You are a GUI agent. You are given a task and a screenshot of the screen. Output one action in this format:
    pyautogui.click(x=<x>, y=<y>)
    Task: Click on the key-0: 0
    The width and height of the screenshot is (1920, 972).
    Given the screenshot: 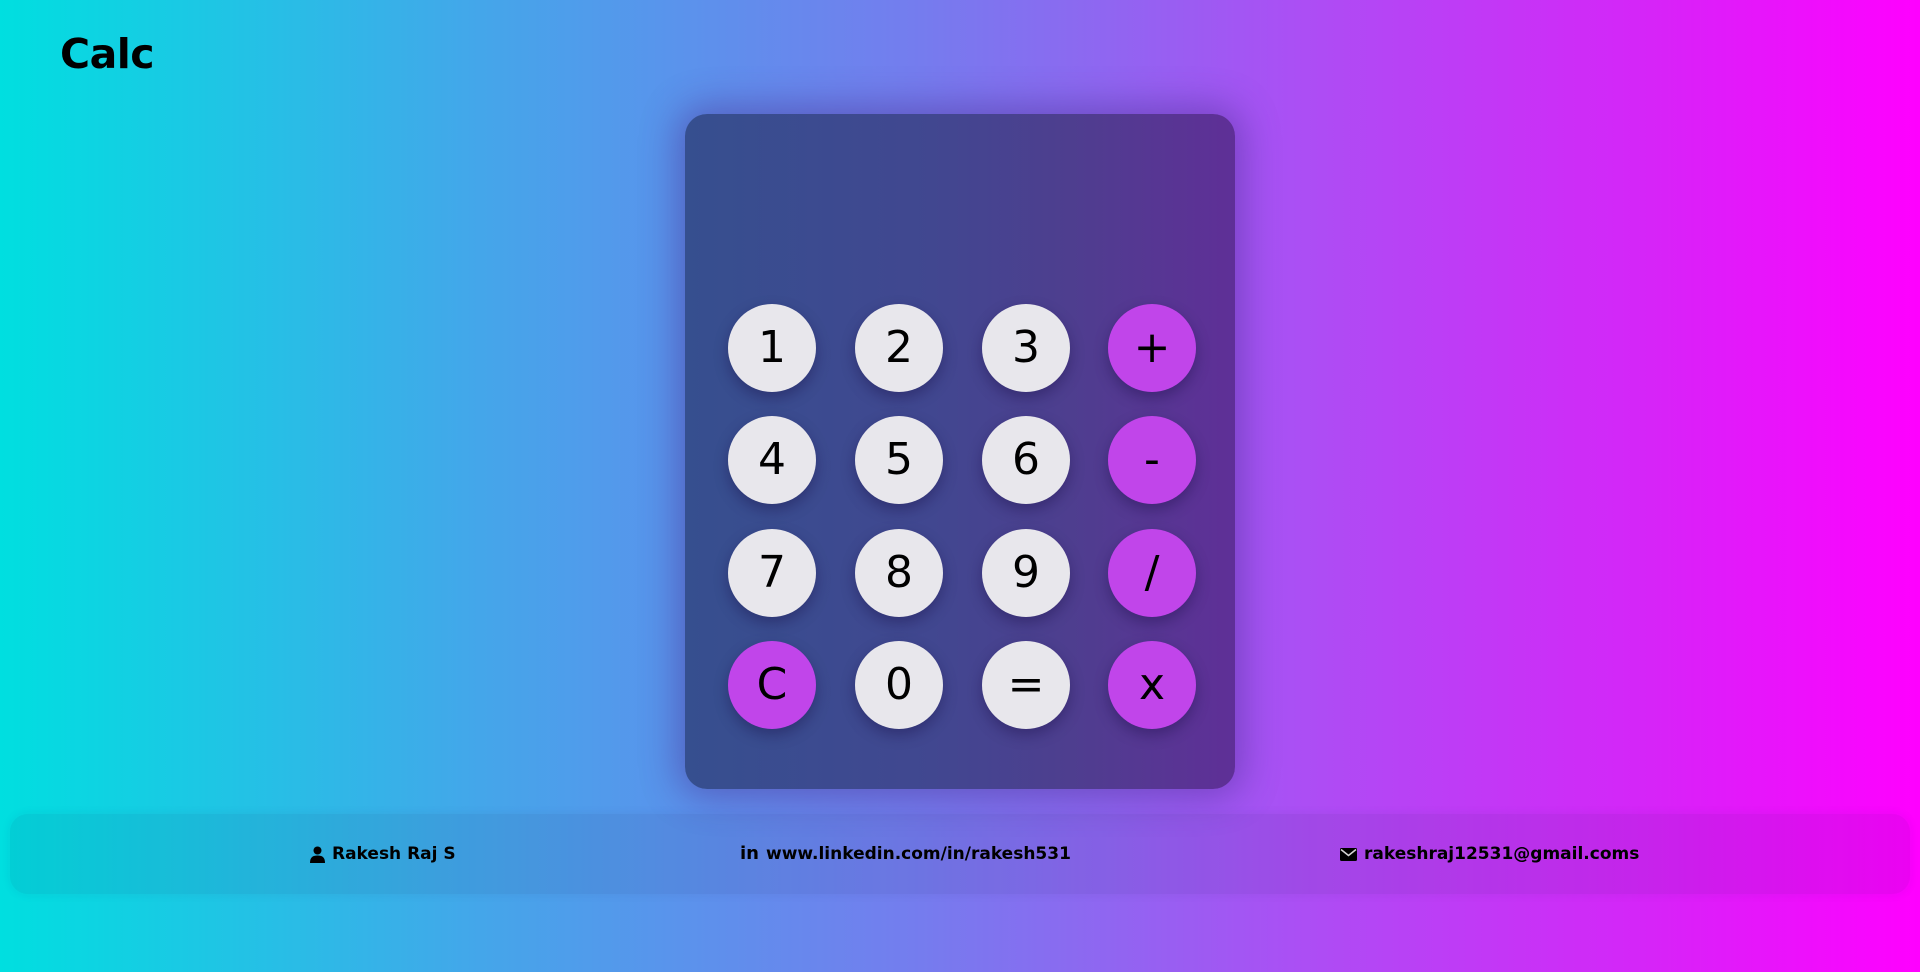 What is the action you would take?
    pyautogui.click(x=899, y=685)
    